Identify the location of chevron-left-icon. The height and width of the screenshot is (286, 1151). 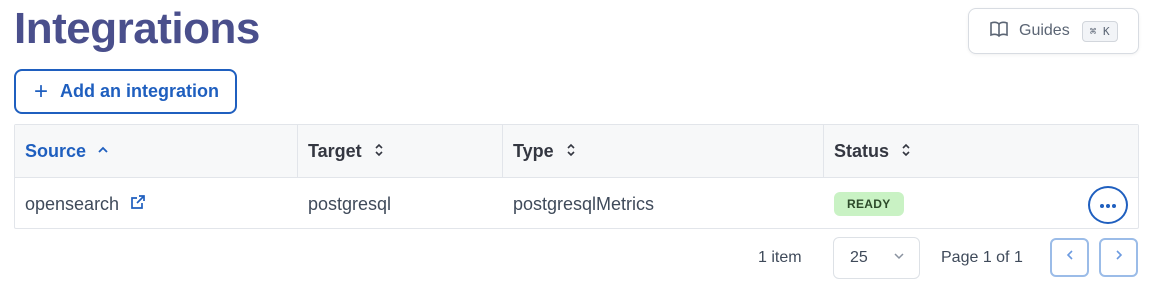
(1070, 257).